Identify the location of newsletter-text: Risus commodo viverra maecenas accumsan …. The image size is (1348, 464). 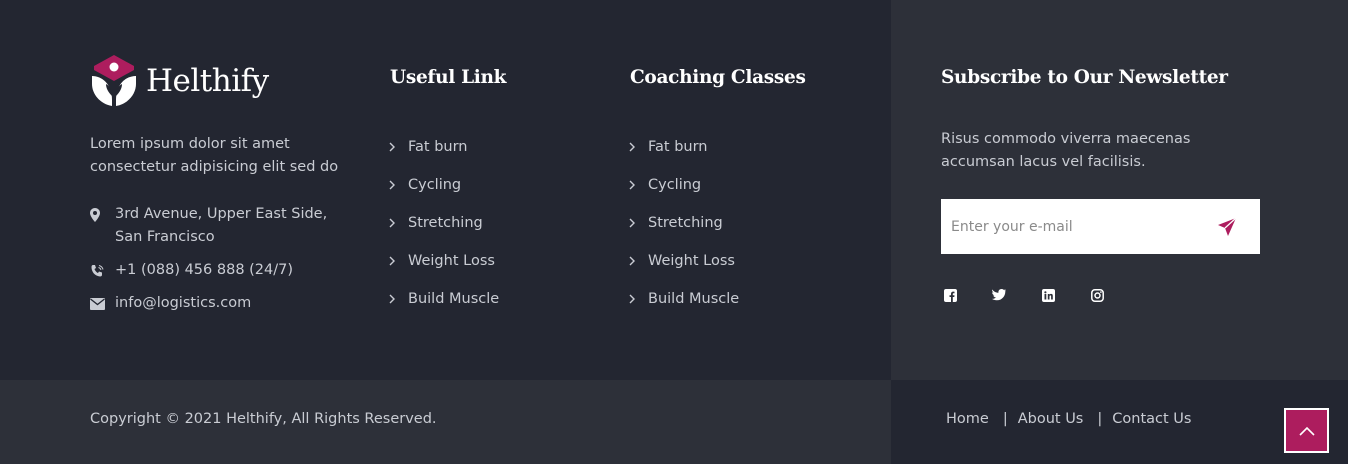
(1066, 150).